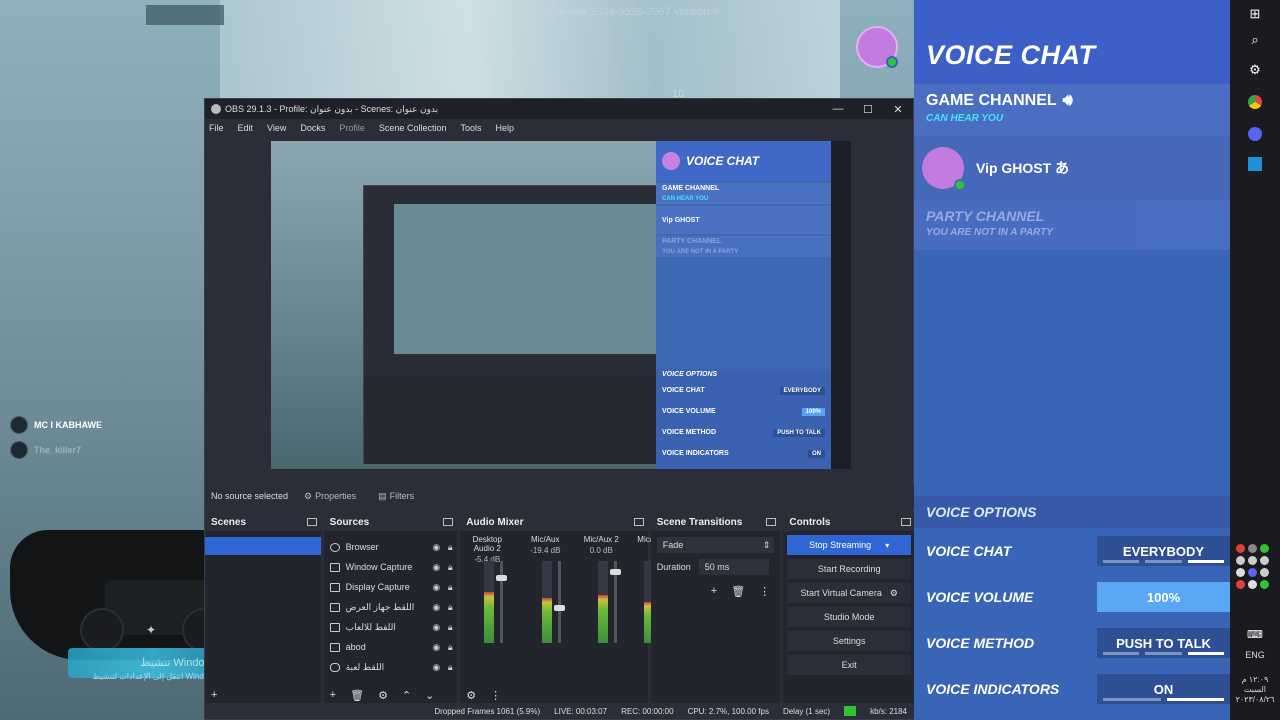 Image resolution: width=1280 pixels, height=720 pixels. What do you see at coordinates (1072, 168) in the screenshot?
I see `channel-member: Vip GHOST あ` at bounding box center [1072, 168].